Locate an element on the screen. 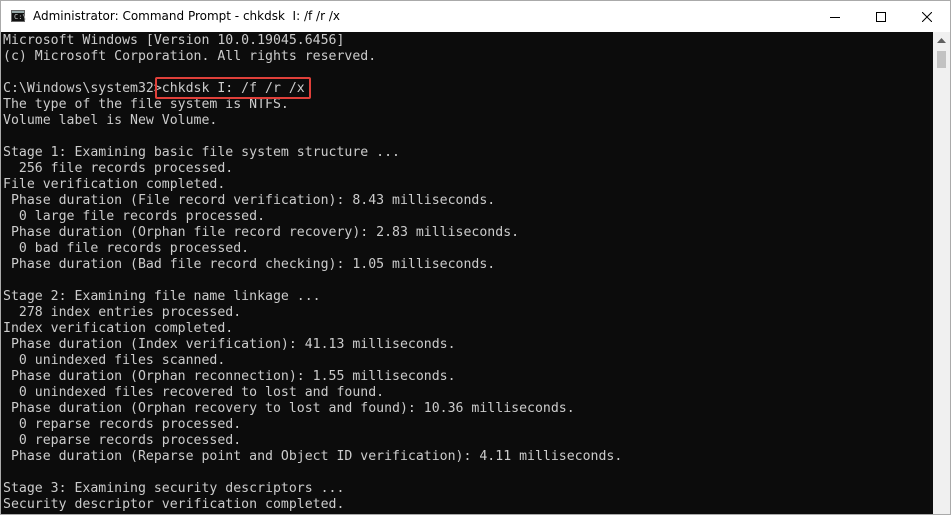 The image size is (951, 515). command-prompt-icon: C:\ is located at coordinates (19, 16).